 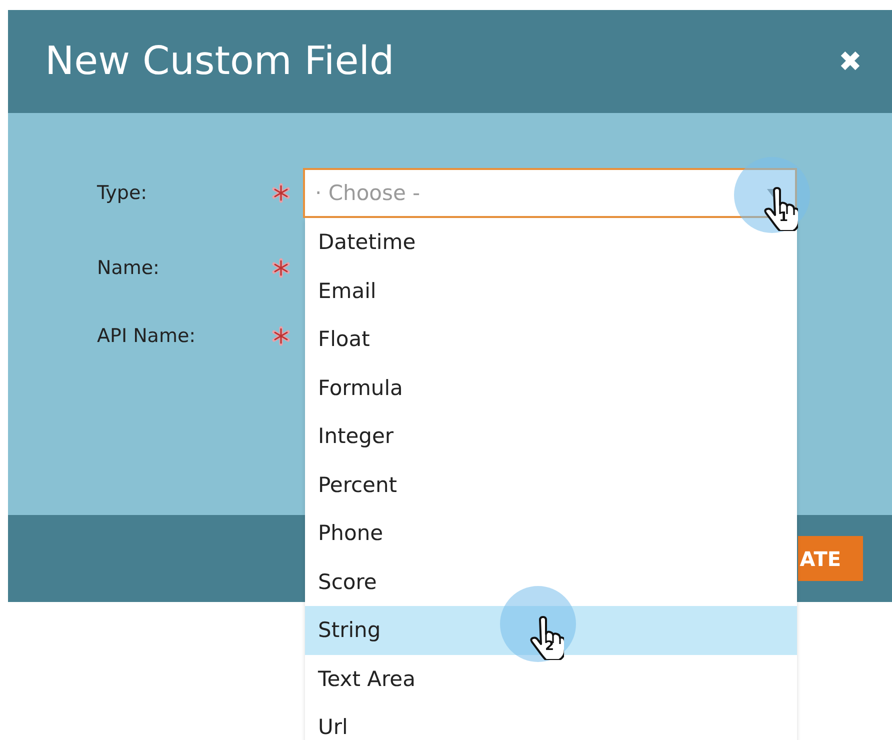 I want to click on field-label: API Name:, so click(x=147, y=336).